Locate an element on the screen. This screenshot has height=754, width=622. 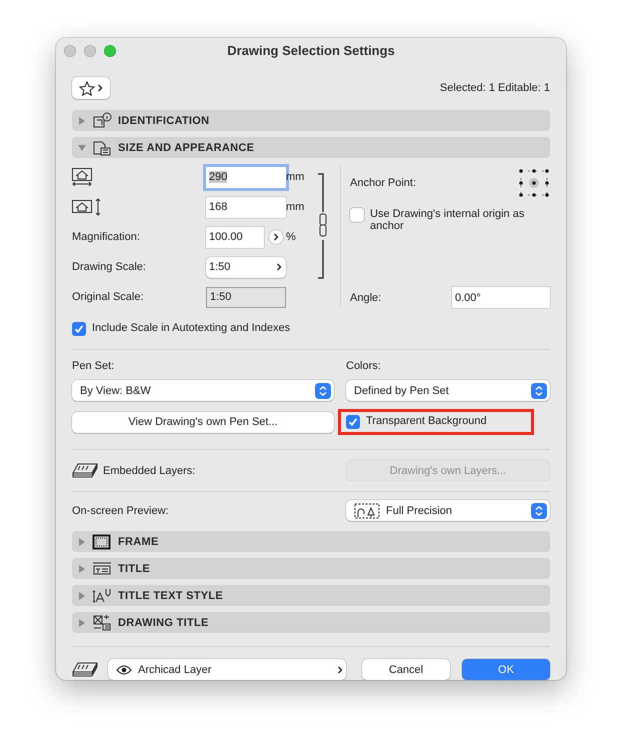
selection-info: Selected: 1 Editable: 1 is located at coordinates (495, 88).